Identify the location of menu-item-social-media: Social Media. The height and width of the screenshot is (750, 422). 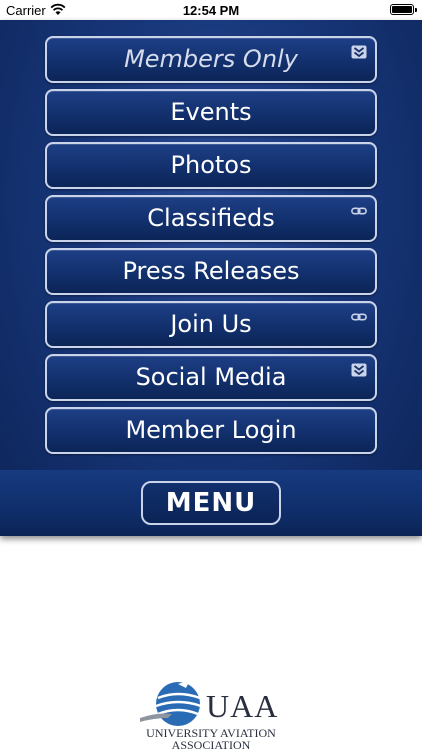
(211, 377).